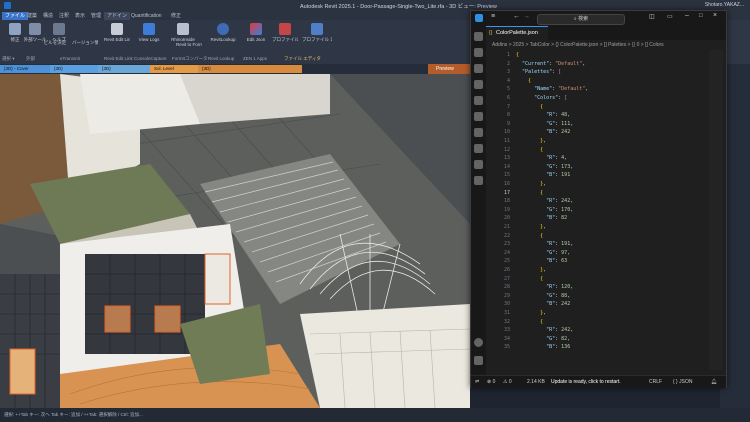  What do you see at coordinates (506, 244) in the screenshot?
I see `line-number: 23` at bounding box center [506, 244].